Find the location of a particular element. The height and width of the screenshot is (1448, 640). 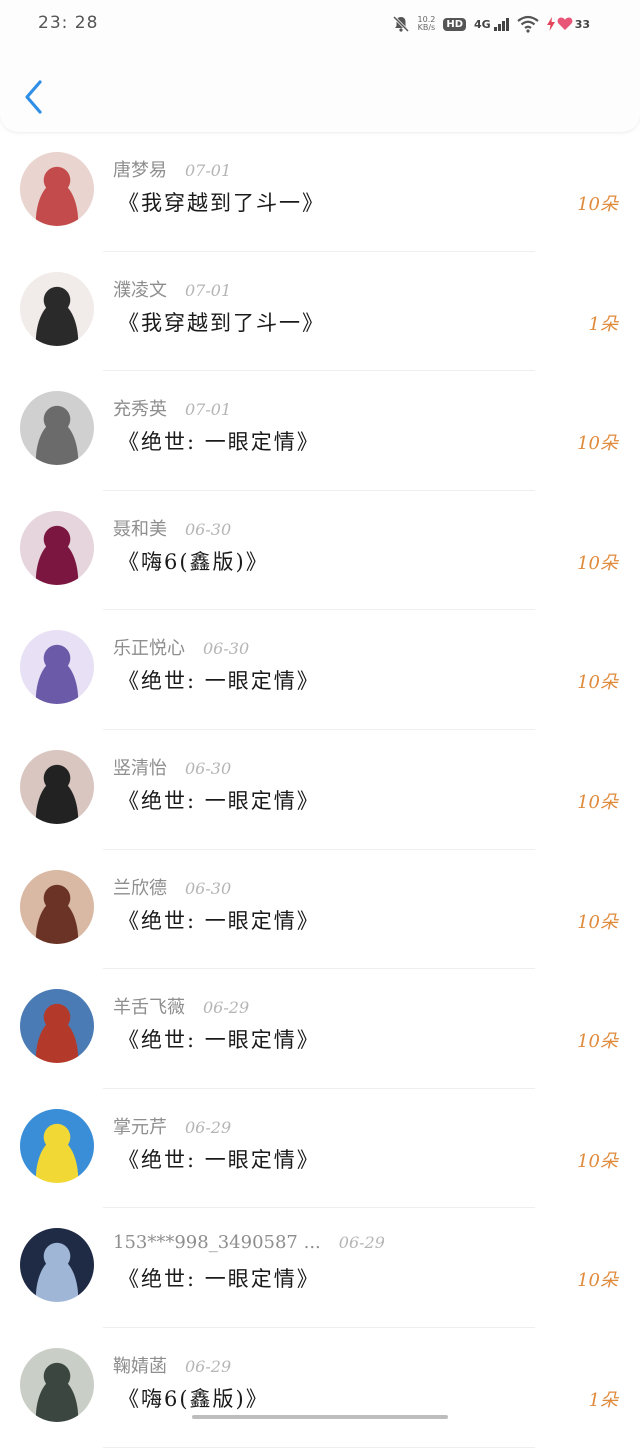

list-item: 羊舌飞薇 06-29 《绝世: 一眼定情》 10朵 is located at coordinates (320, 1029).